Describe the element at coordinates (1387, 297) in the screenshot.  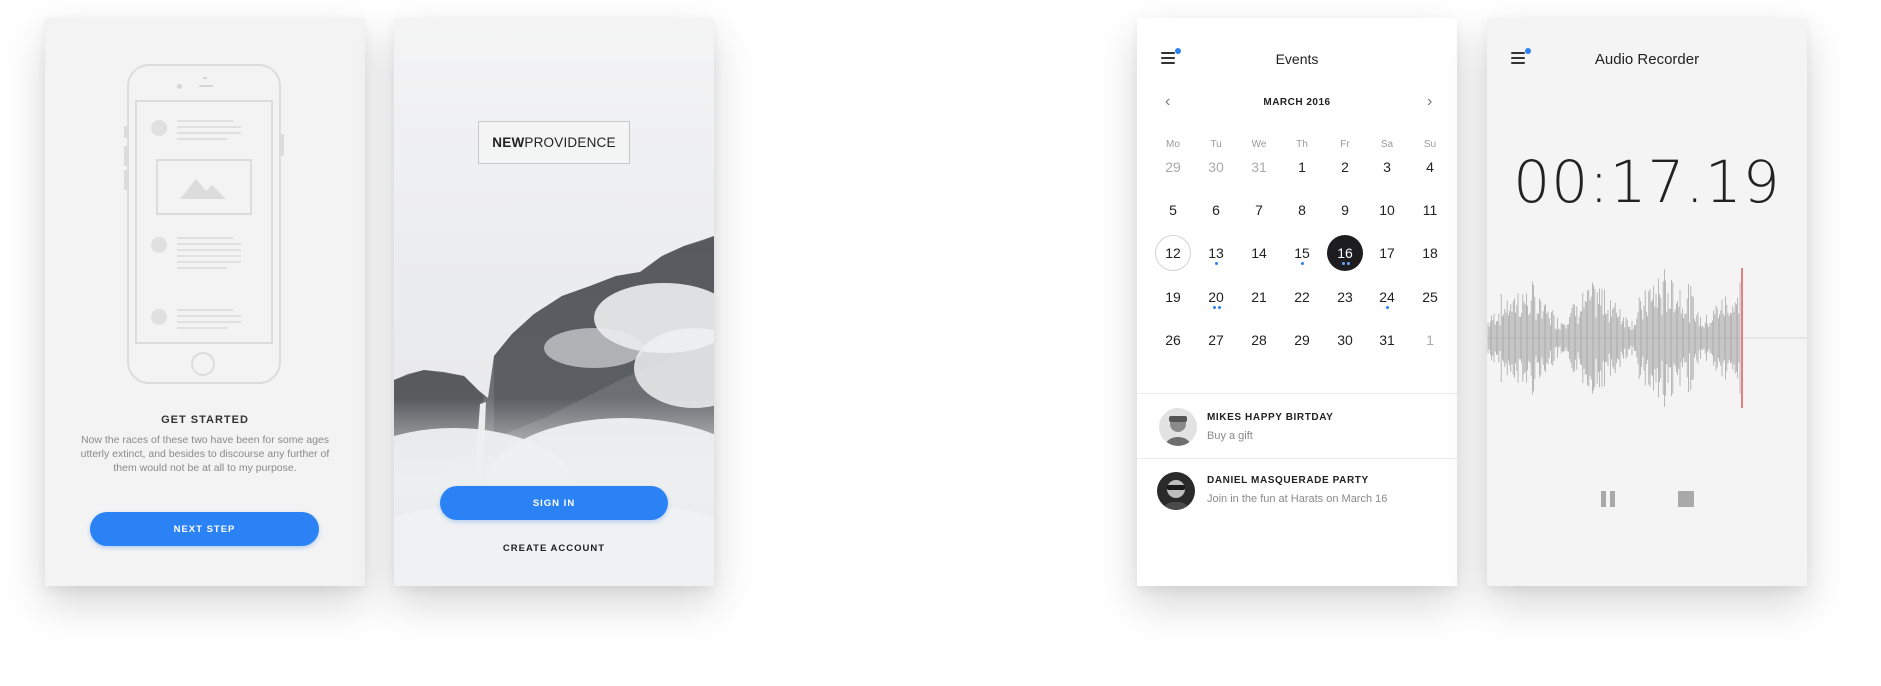
I see `calendar-day: 24` at that location.